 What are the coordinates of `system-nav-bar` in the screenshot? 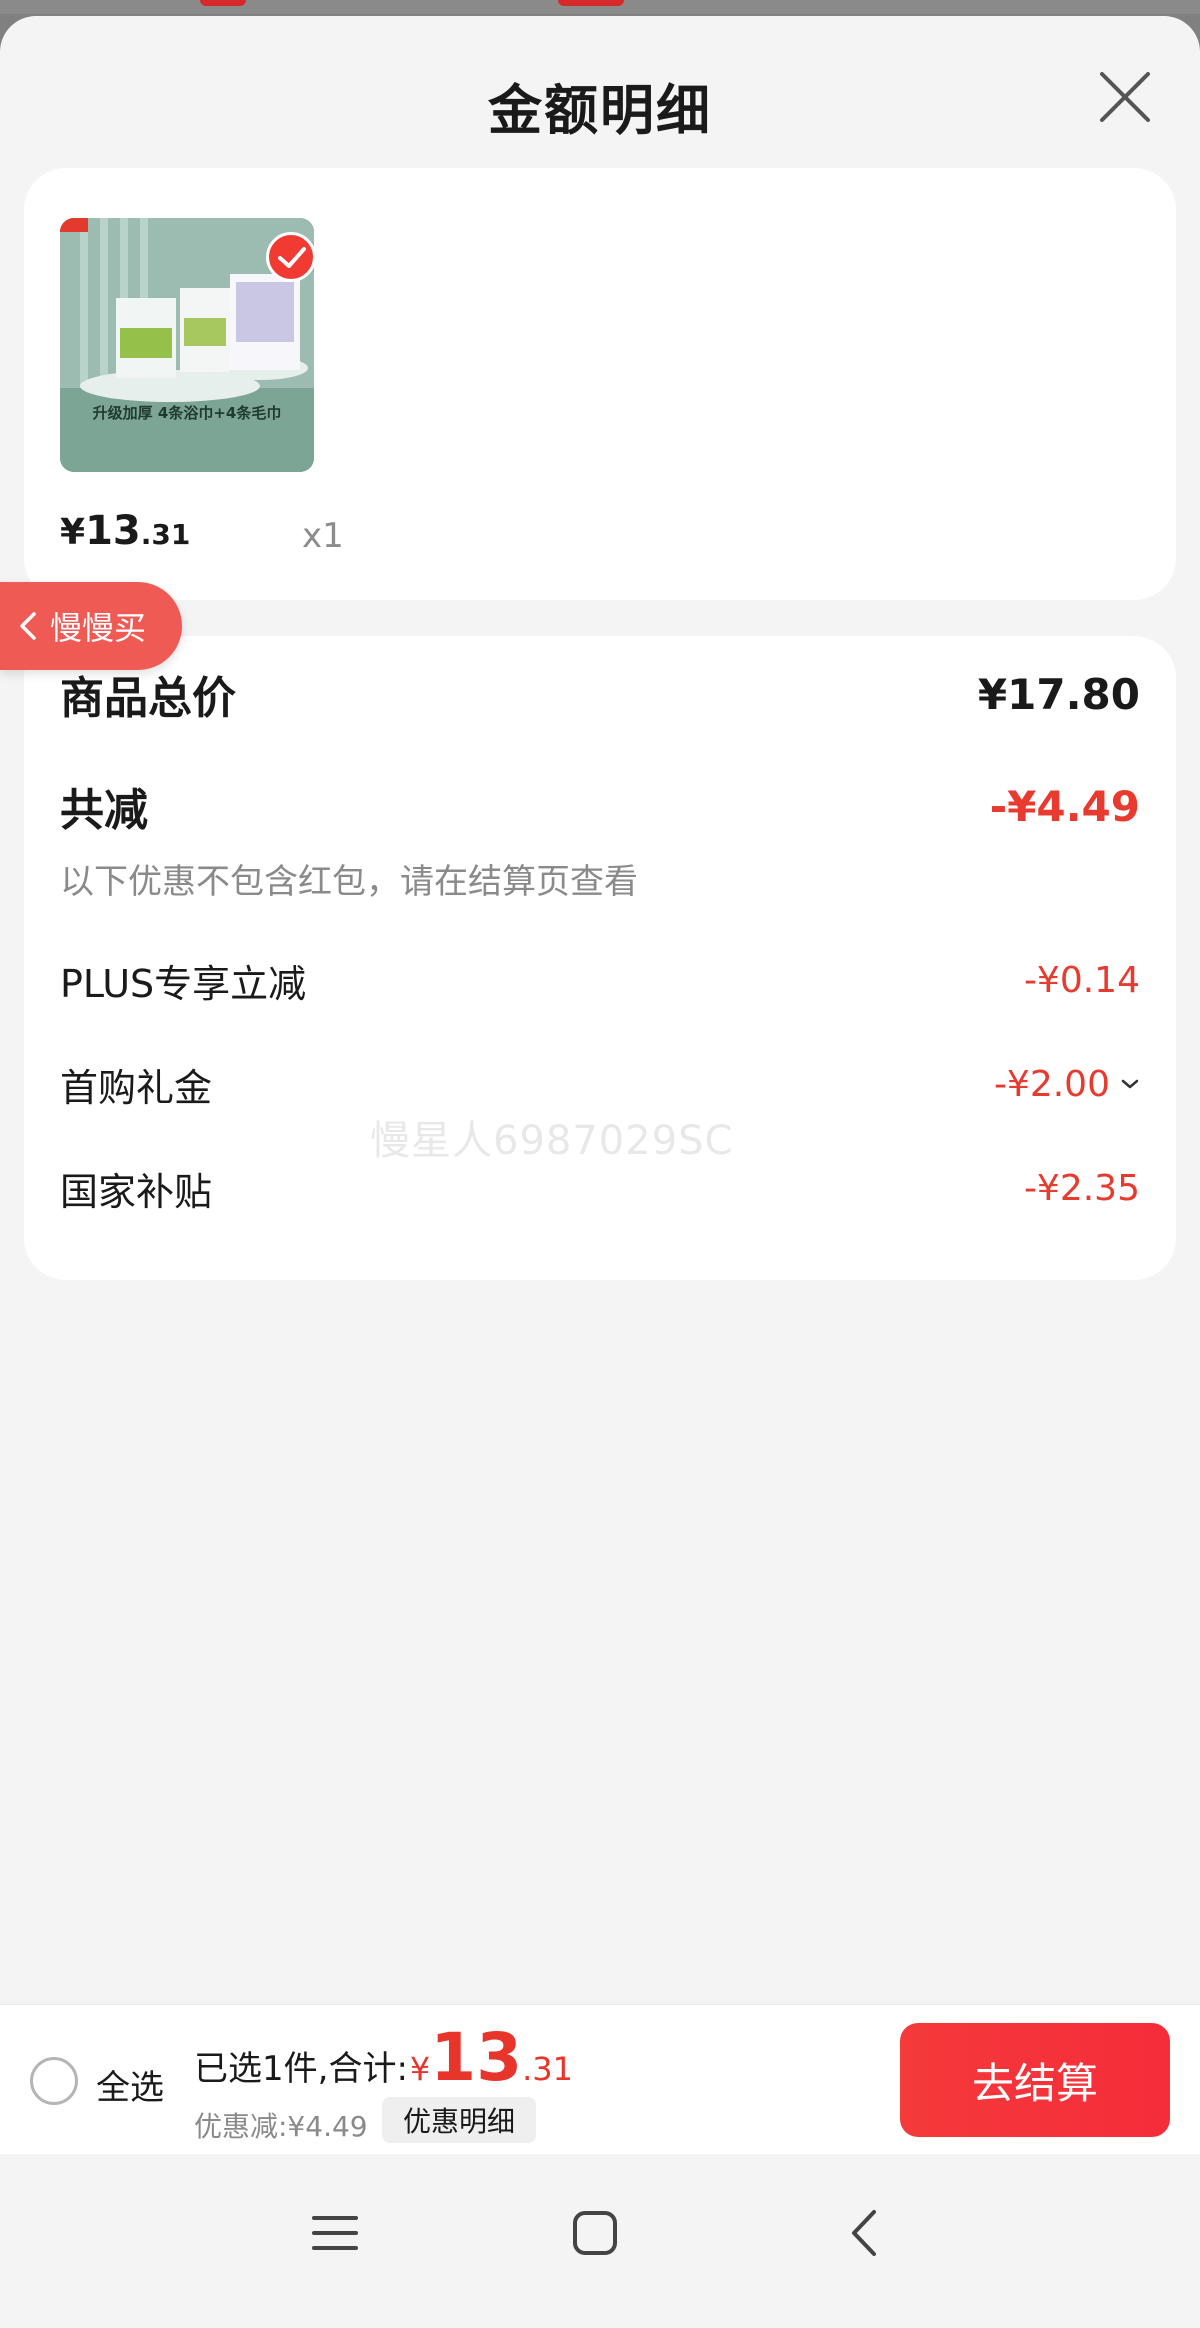 It's located at (600, 2241).